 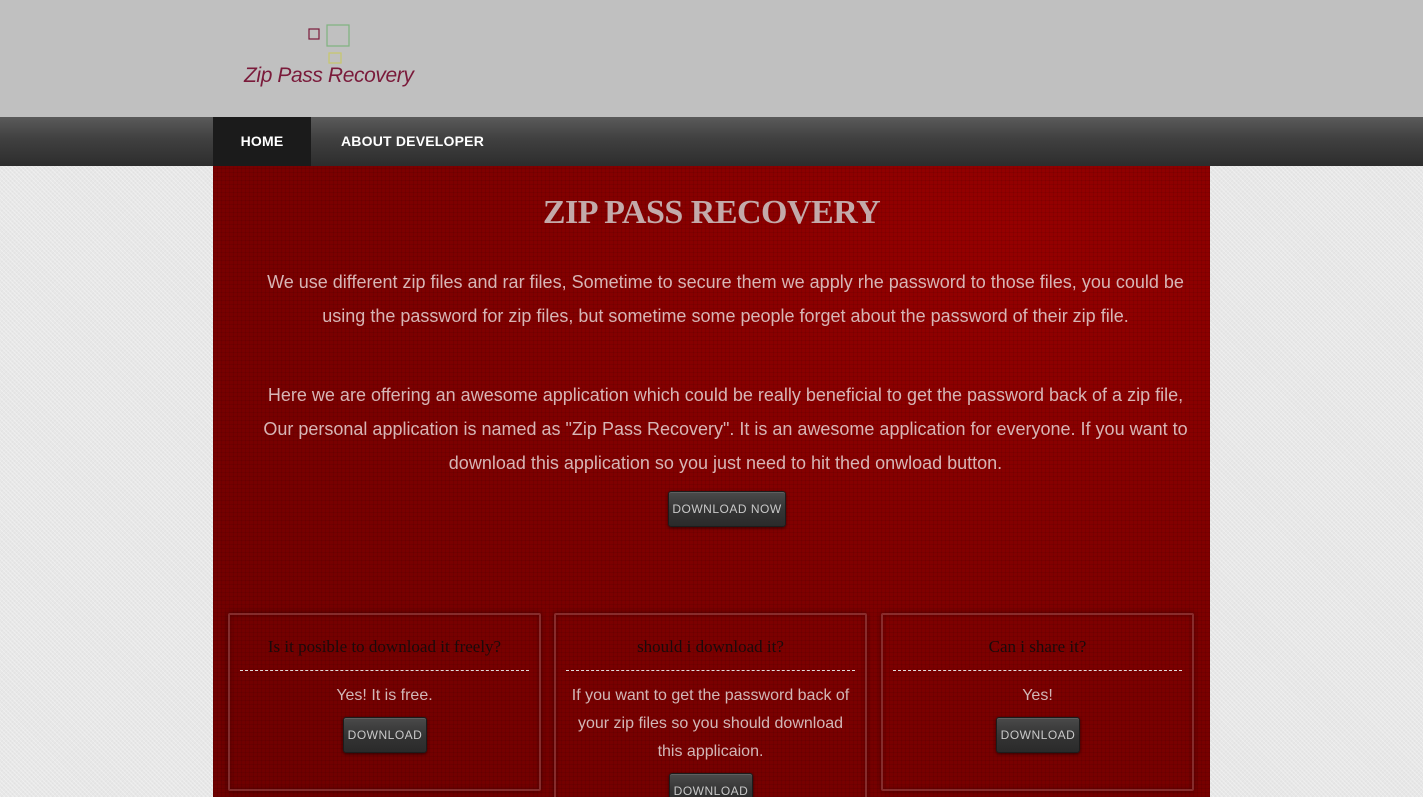 I want to click on logo-squares-icon, so click(x=329, y=44).